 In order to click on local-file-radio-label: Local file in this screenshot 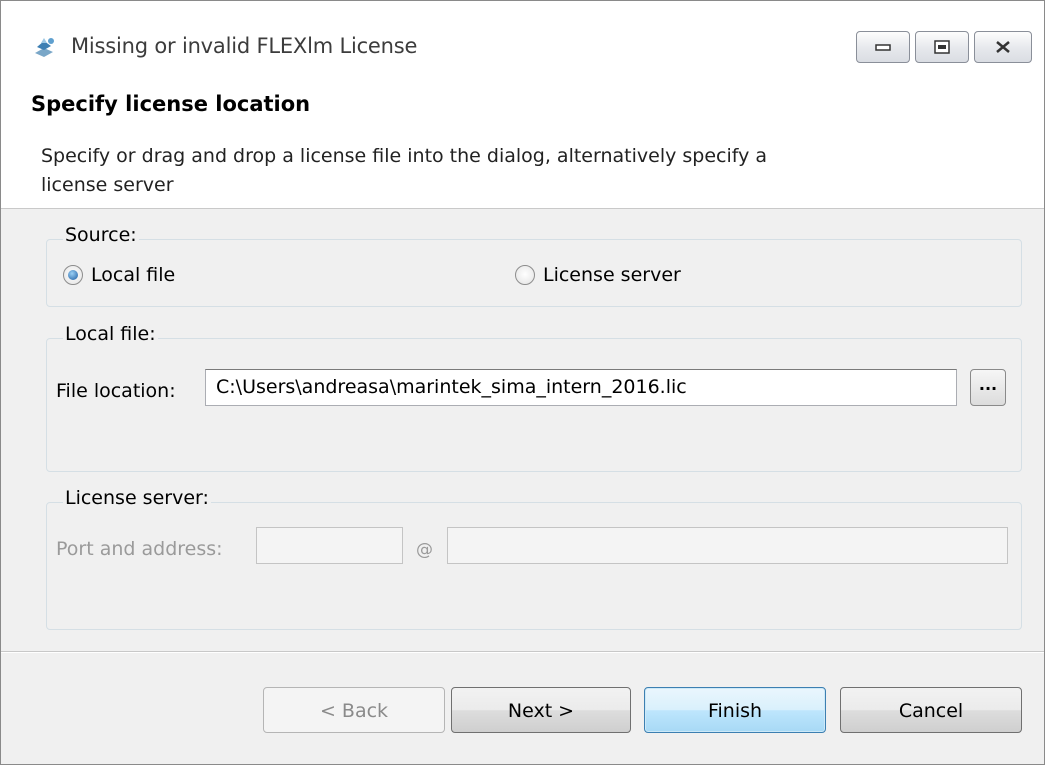, I will do `click(133, 275)`.